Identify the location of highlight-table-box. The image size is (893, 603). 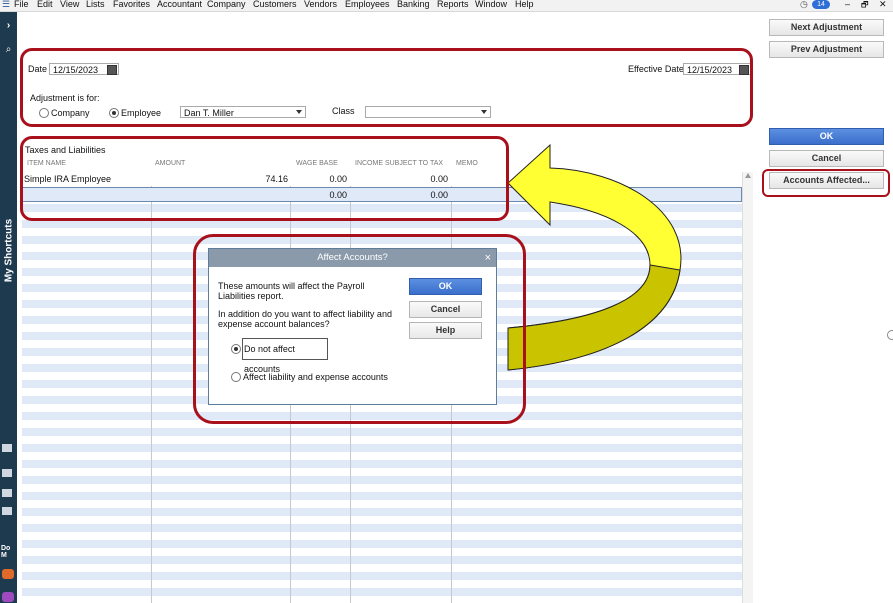
(264, 178).